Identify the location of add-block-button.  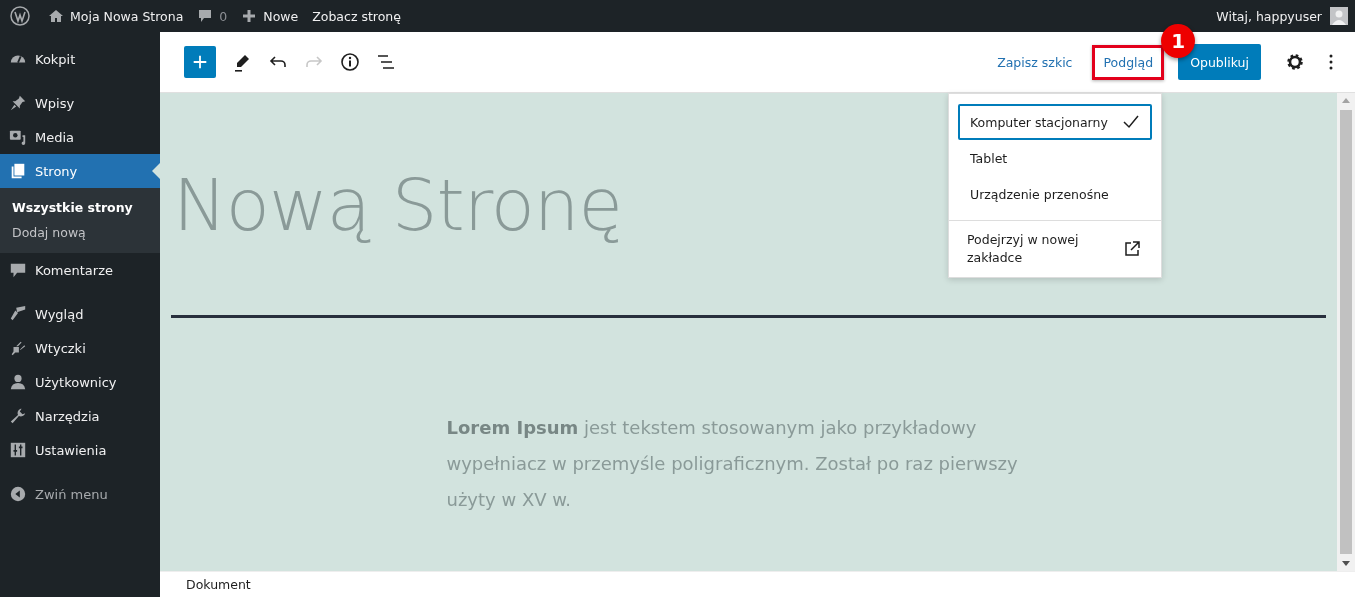
(200, 62).